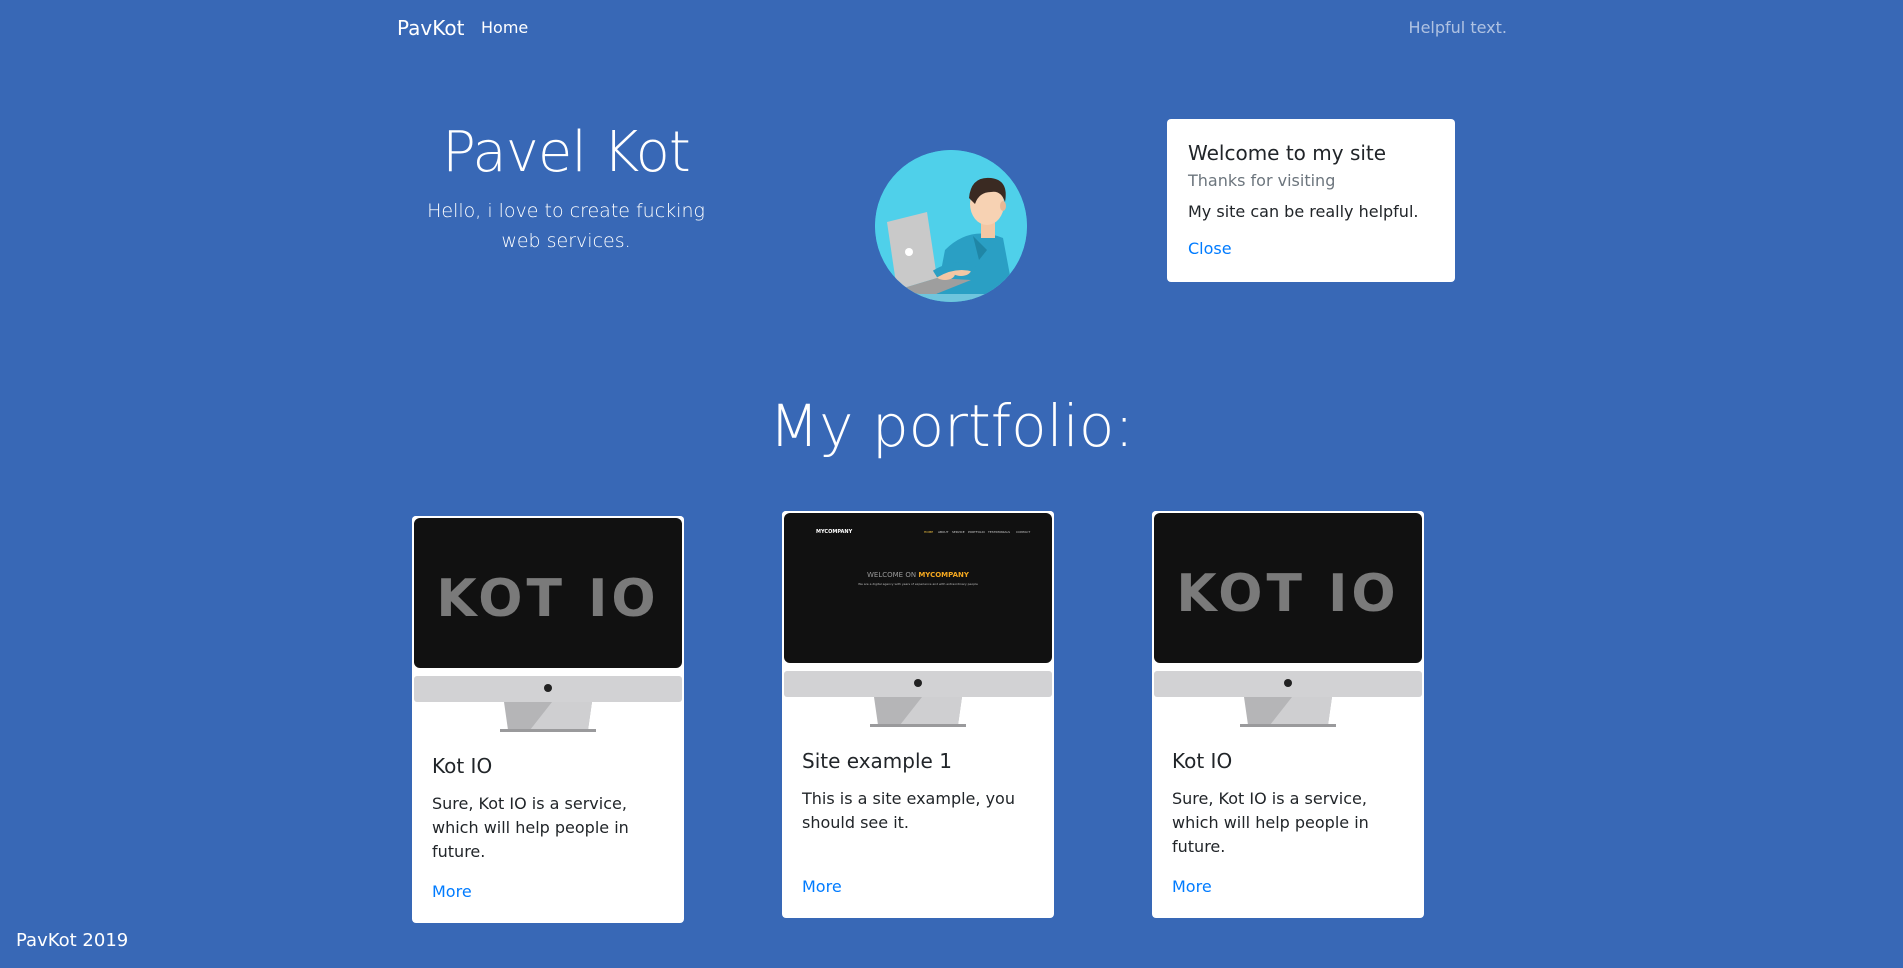 Image resolution: width=1903 pixels, height=968 pixels. What do you see at coordinates (998, 532) in the screenshot?
I see `screen-nav-item: TESTIMONIALS` at bounding box center [998, 532].